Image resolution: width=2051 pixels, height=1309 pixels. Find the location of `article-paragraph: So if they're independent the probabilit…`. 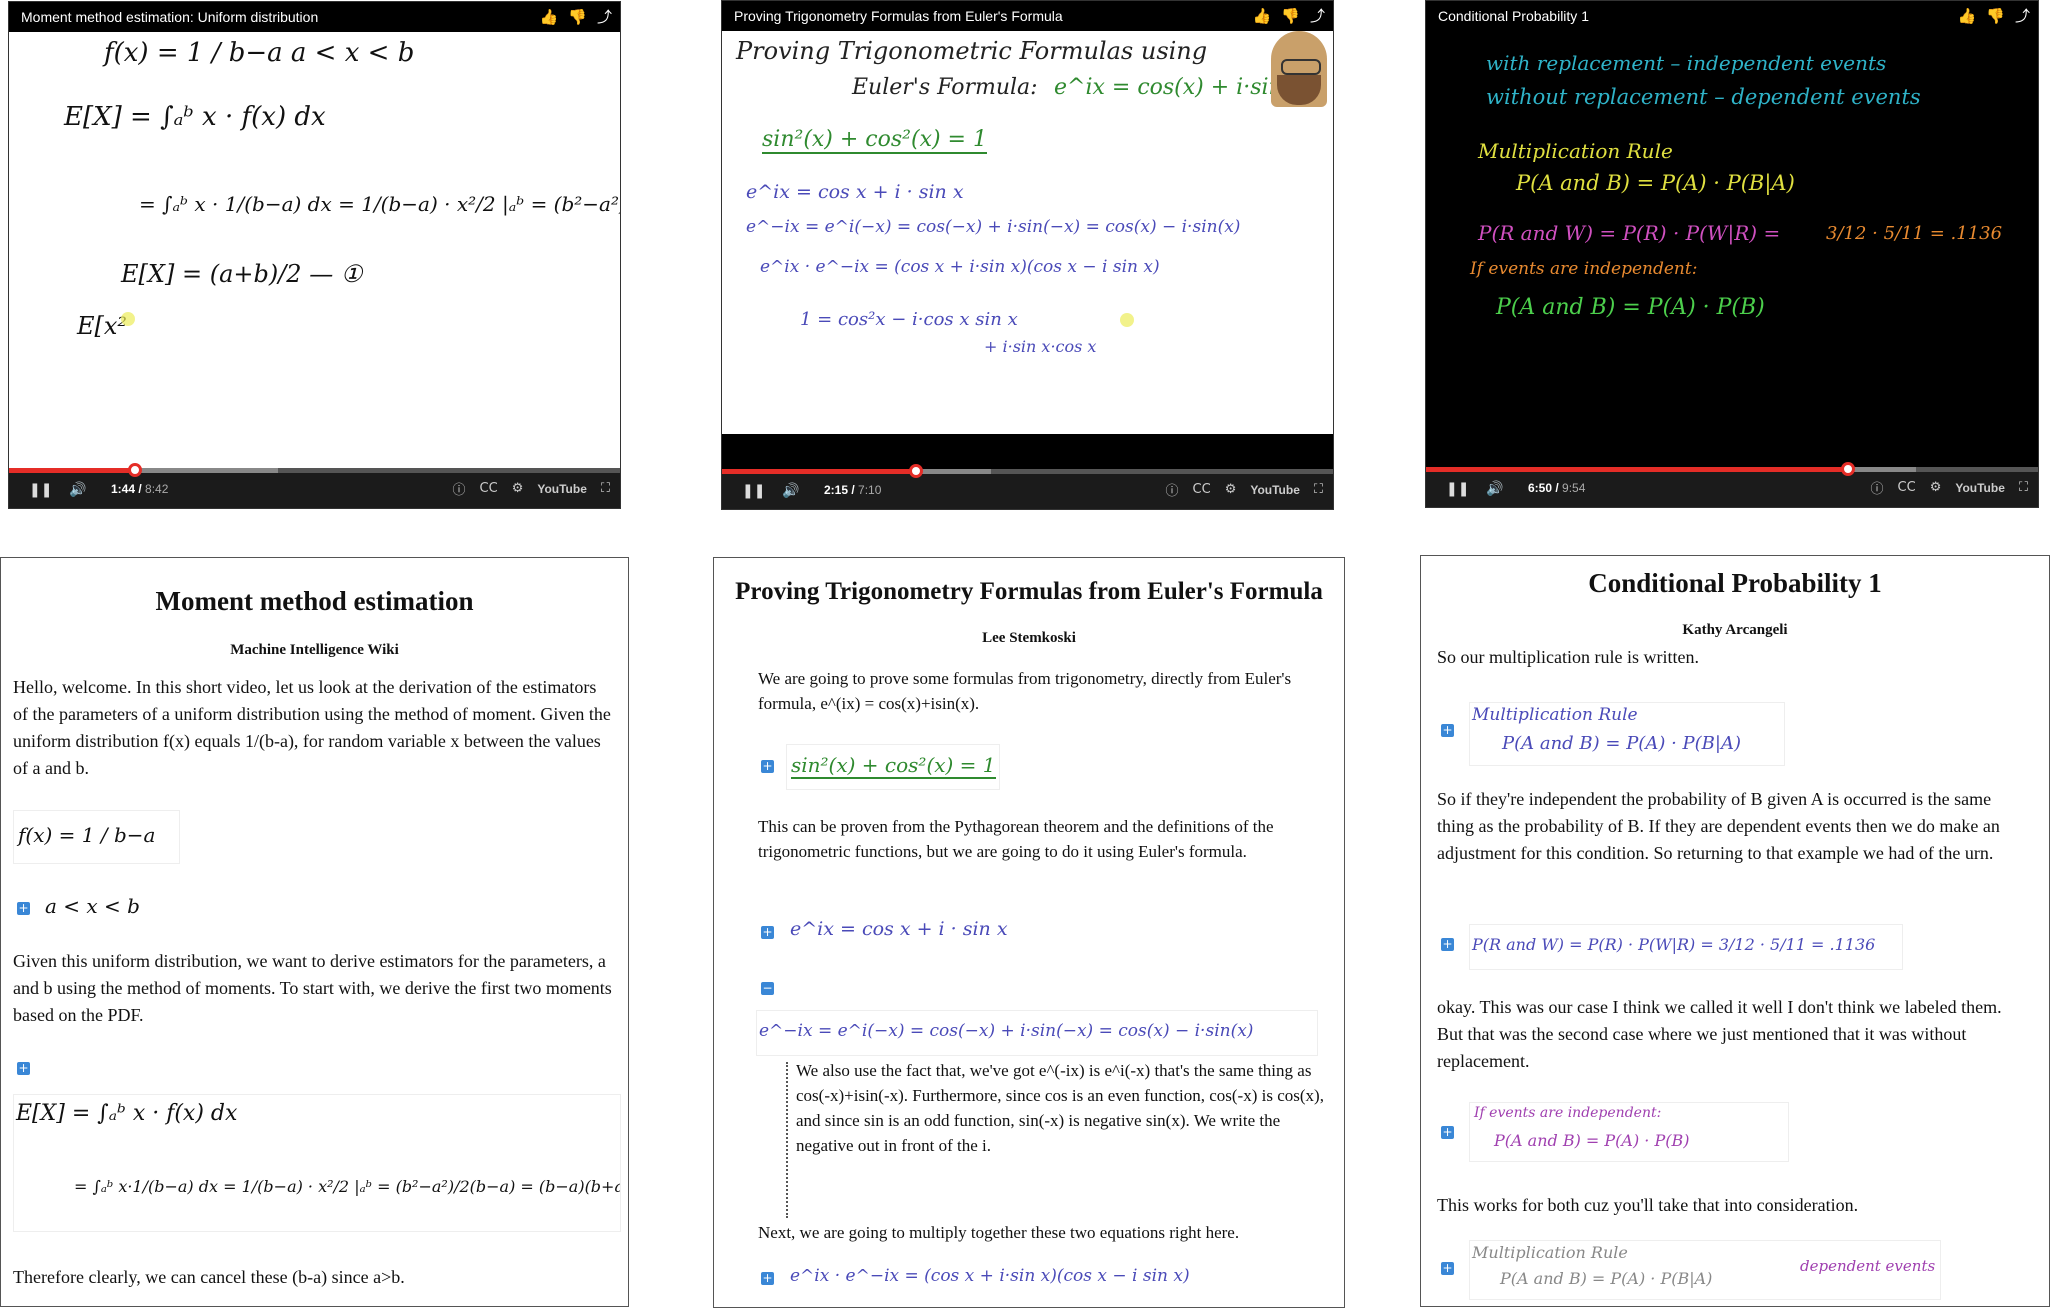

article-paragraph: So if they're independent the probabilit… is located at coordinates (1718, 826).